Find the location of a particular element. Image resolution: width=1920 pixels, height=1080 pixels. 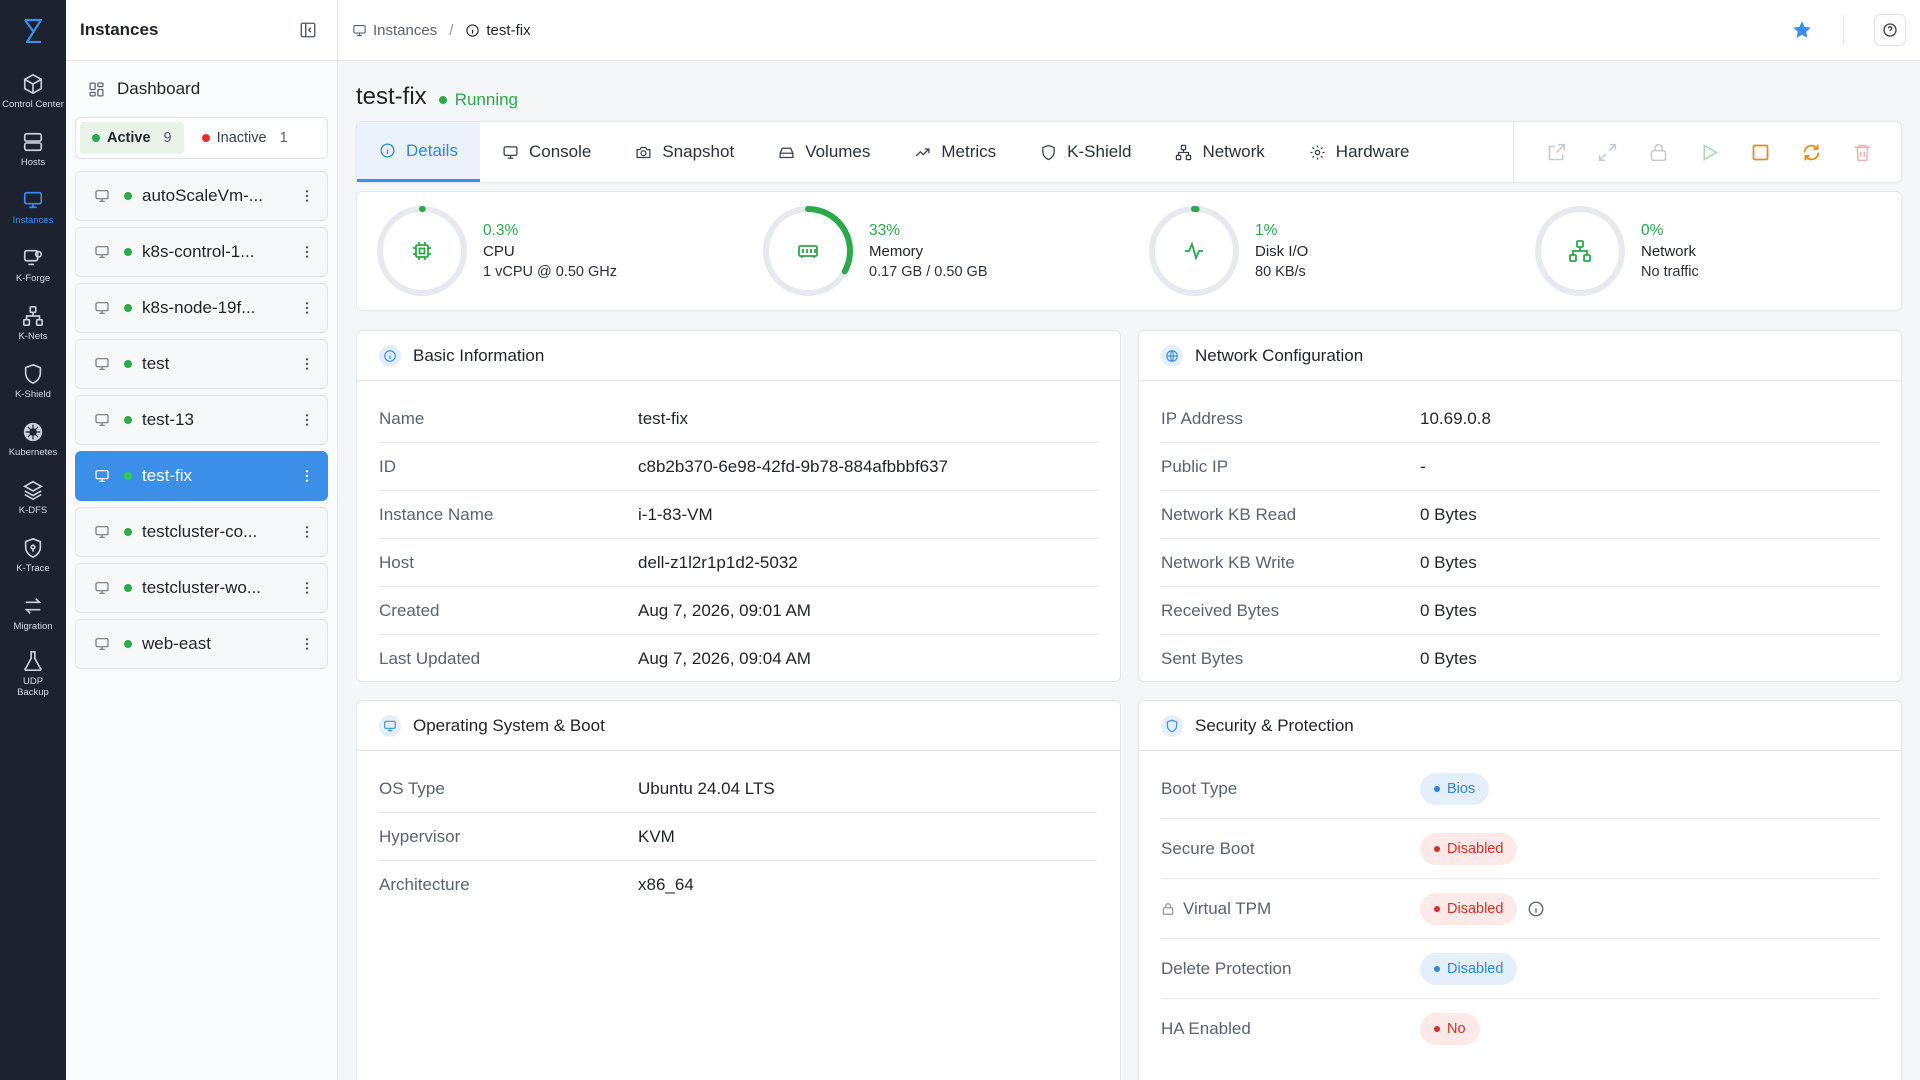

rail-item-hosts: Hosts is located at coordinates (33, 149).